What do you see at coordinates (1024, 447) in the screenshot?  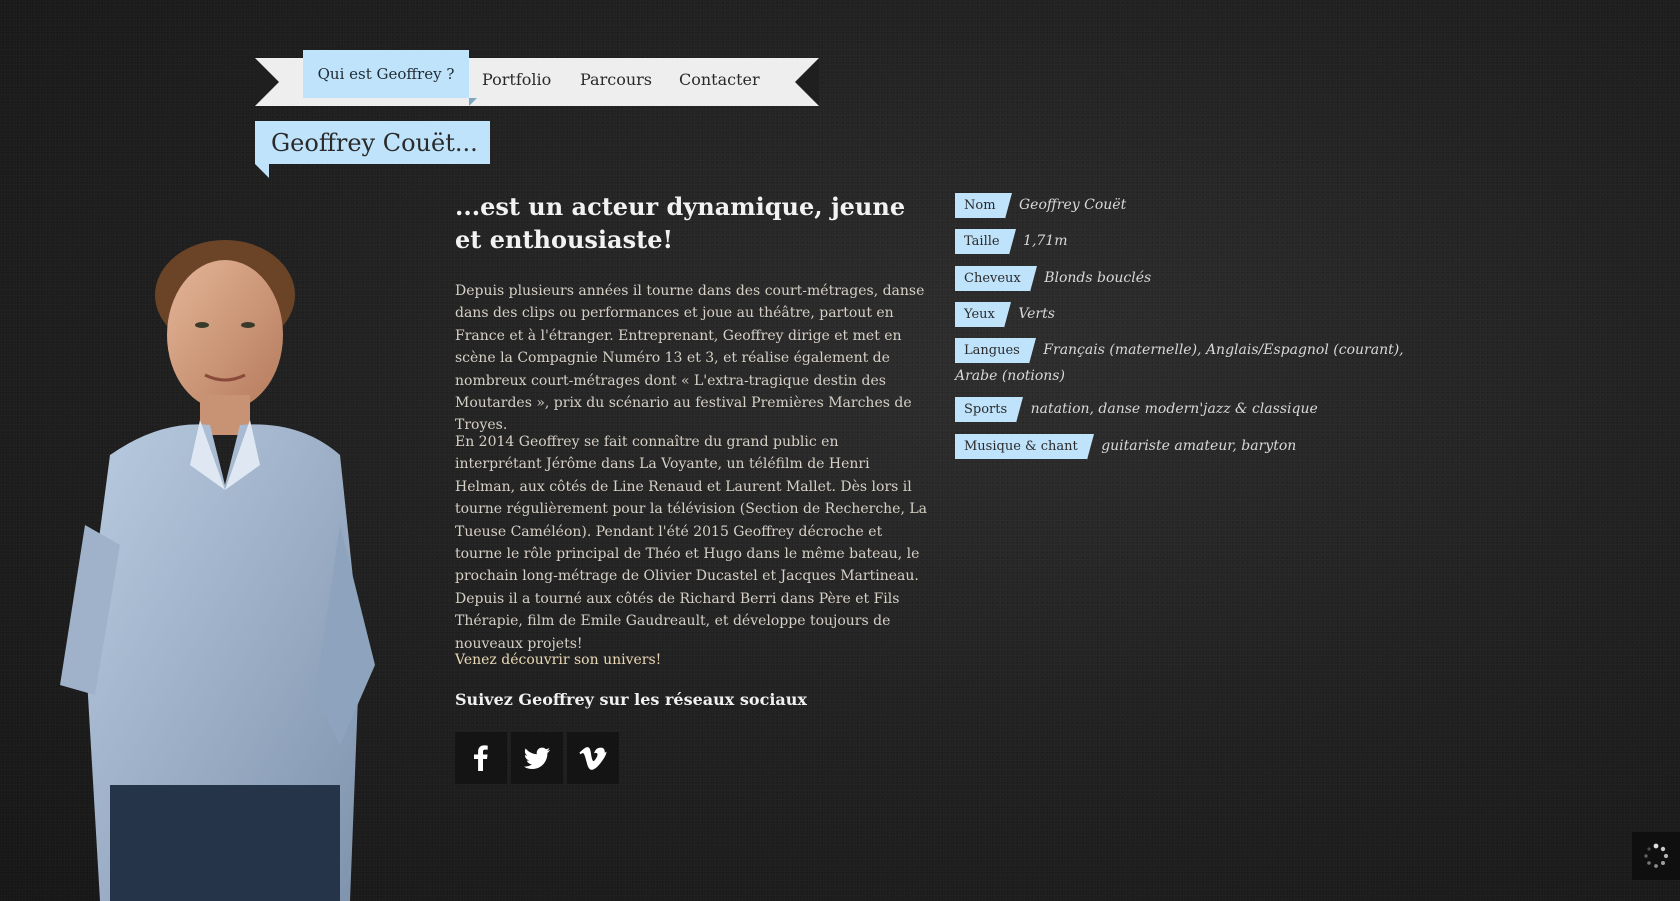 I see `info-label: Musique & chant` at bounding box center [1024, 447].